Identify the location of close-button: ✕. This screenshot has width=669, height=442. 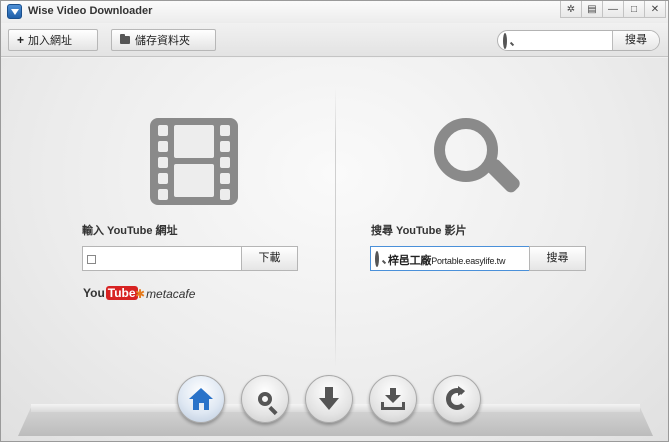
(655, 9).